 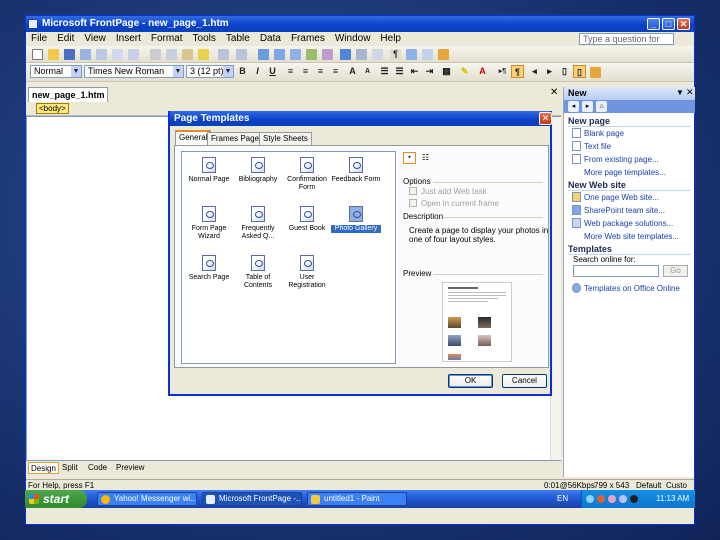 What do you see at coordinates (167, 39) in the screenshot?
I see `menu-format: Format` at bounding box center [167, 39].